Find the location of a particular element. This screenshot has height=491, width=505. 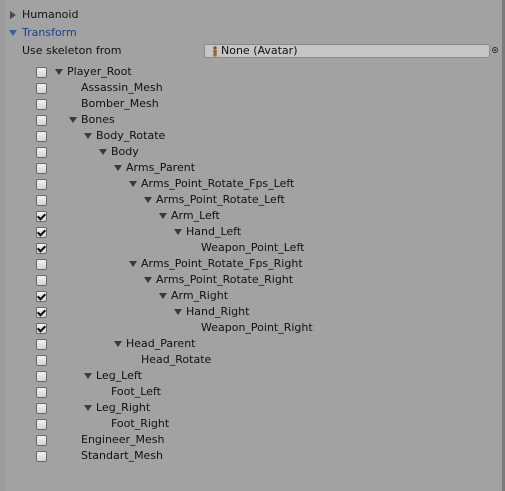

avatar-icon is located at coordinates (215, 51).